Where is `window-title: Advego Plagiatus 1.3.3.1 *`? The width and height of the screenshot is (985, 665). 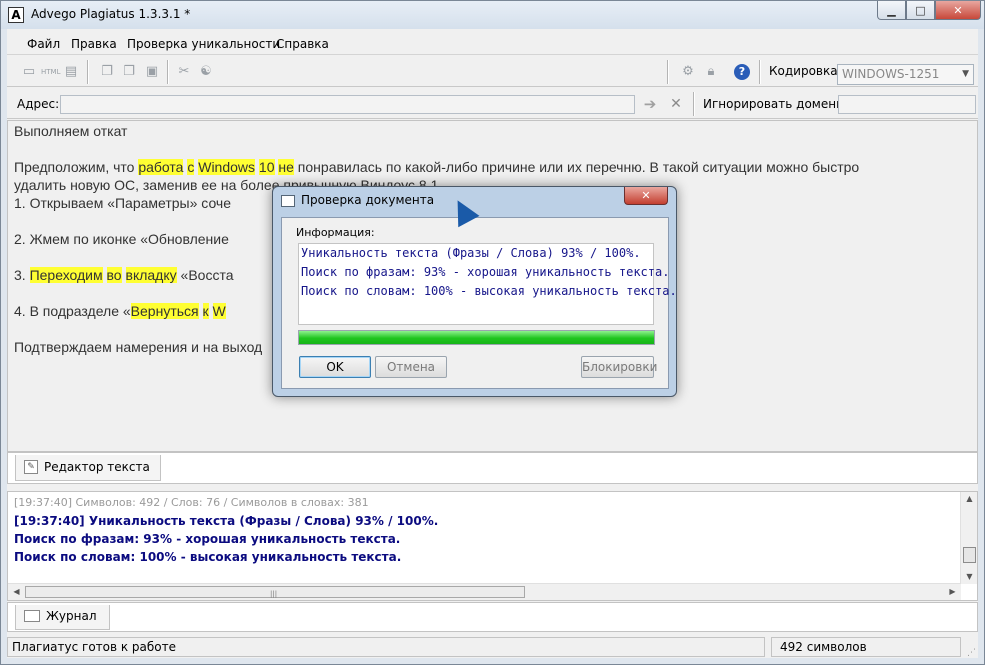 window-title: Advego Plagiatus 1.3.3.1 * is located at coordinates (111, 14).